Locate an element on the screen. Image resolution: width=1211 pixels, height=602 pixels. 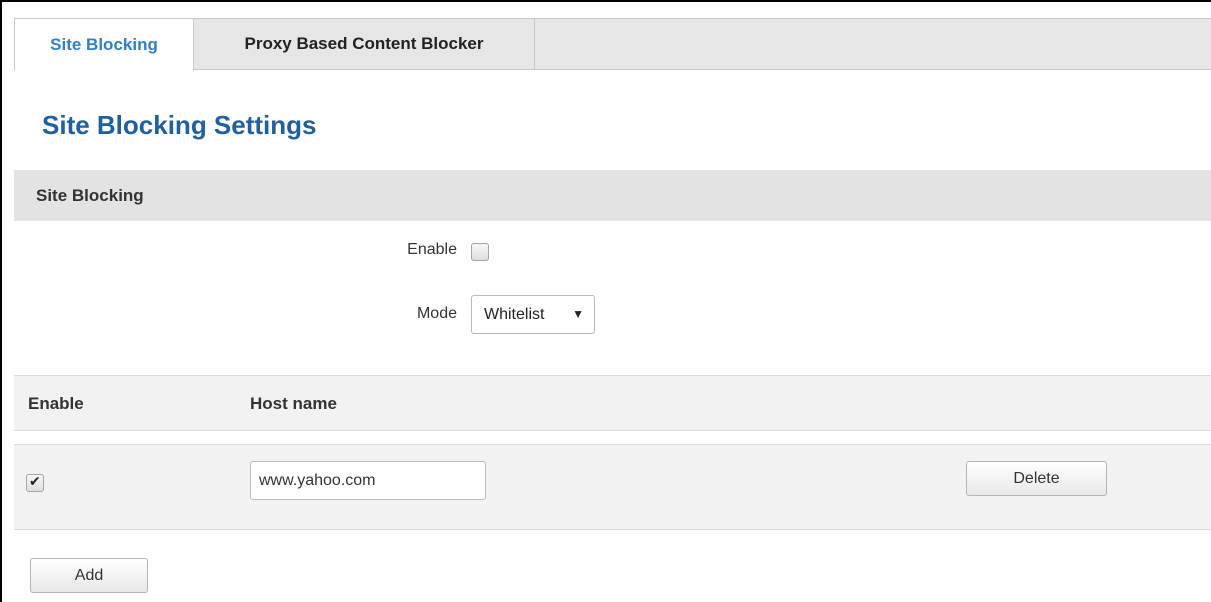
mode-select: Whitelist ▼ is located at coordinates (533, 314).